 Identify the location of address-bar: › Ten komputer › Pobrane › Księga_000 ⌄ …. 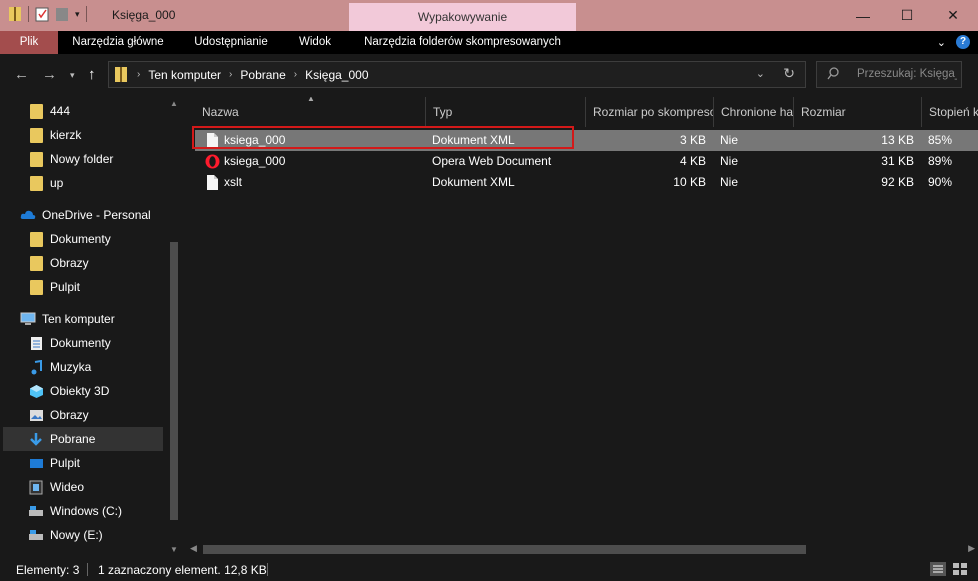
(457, 74).